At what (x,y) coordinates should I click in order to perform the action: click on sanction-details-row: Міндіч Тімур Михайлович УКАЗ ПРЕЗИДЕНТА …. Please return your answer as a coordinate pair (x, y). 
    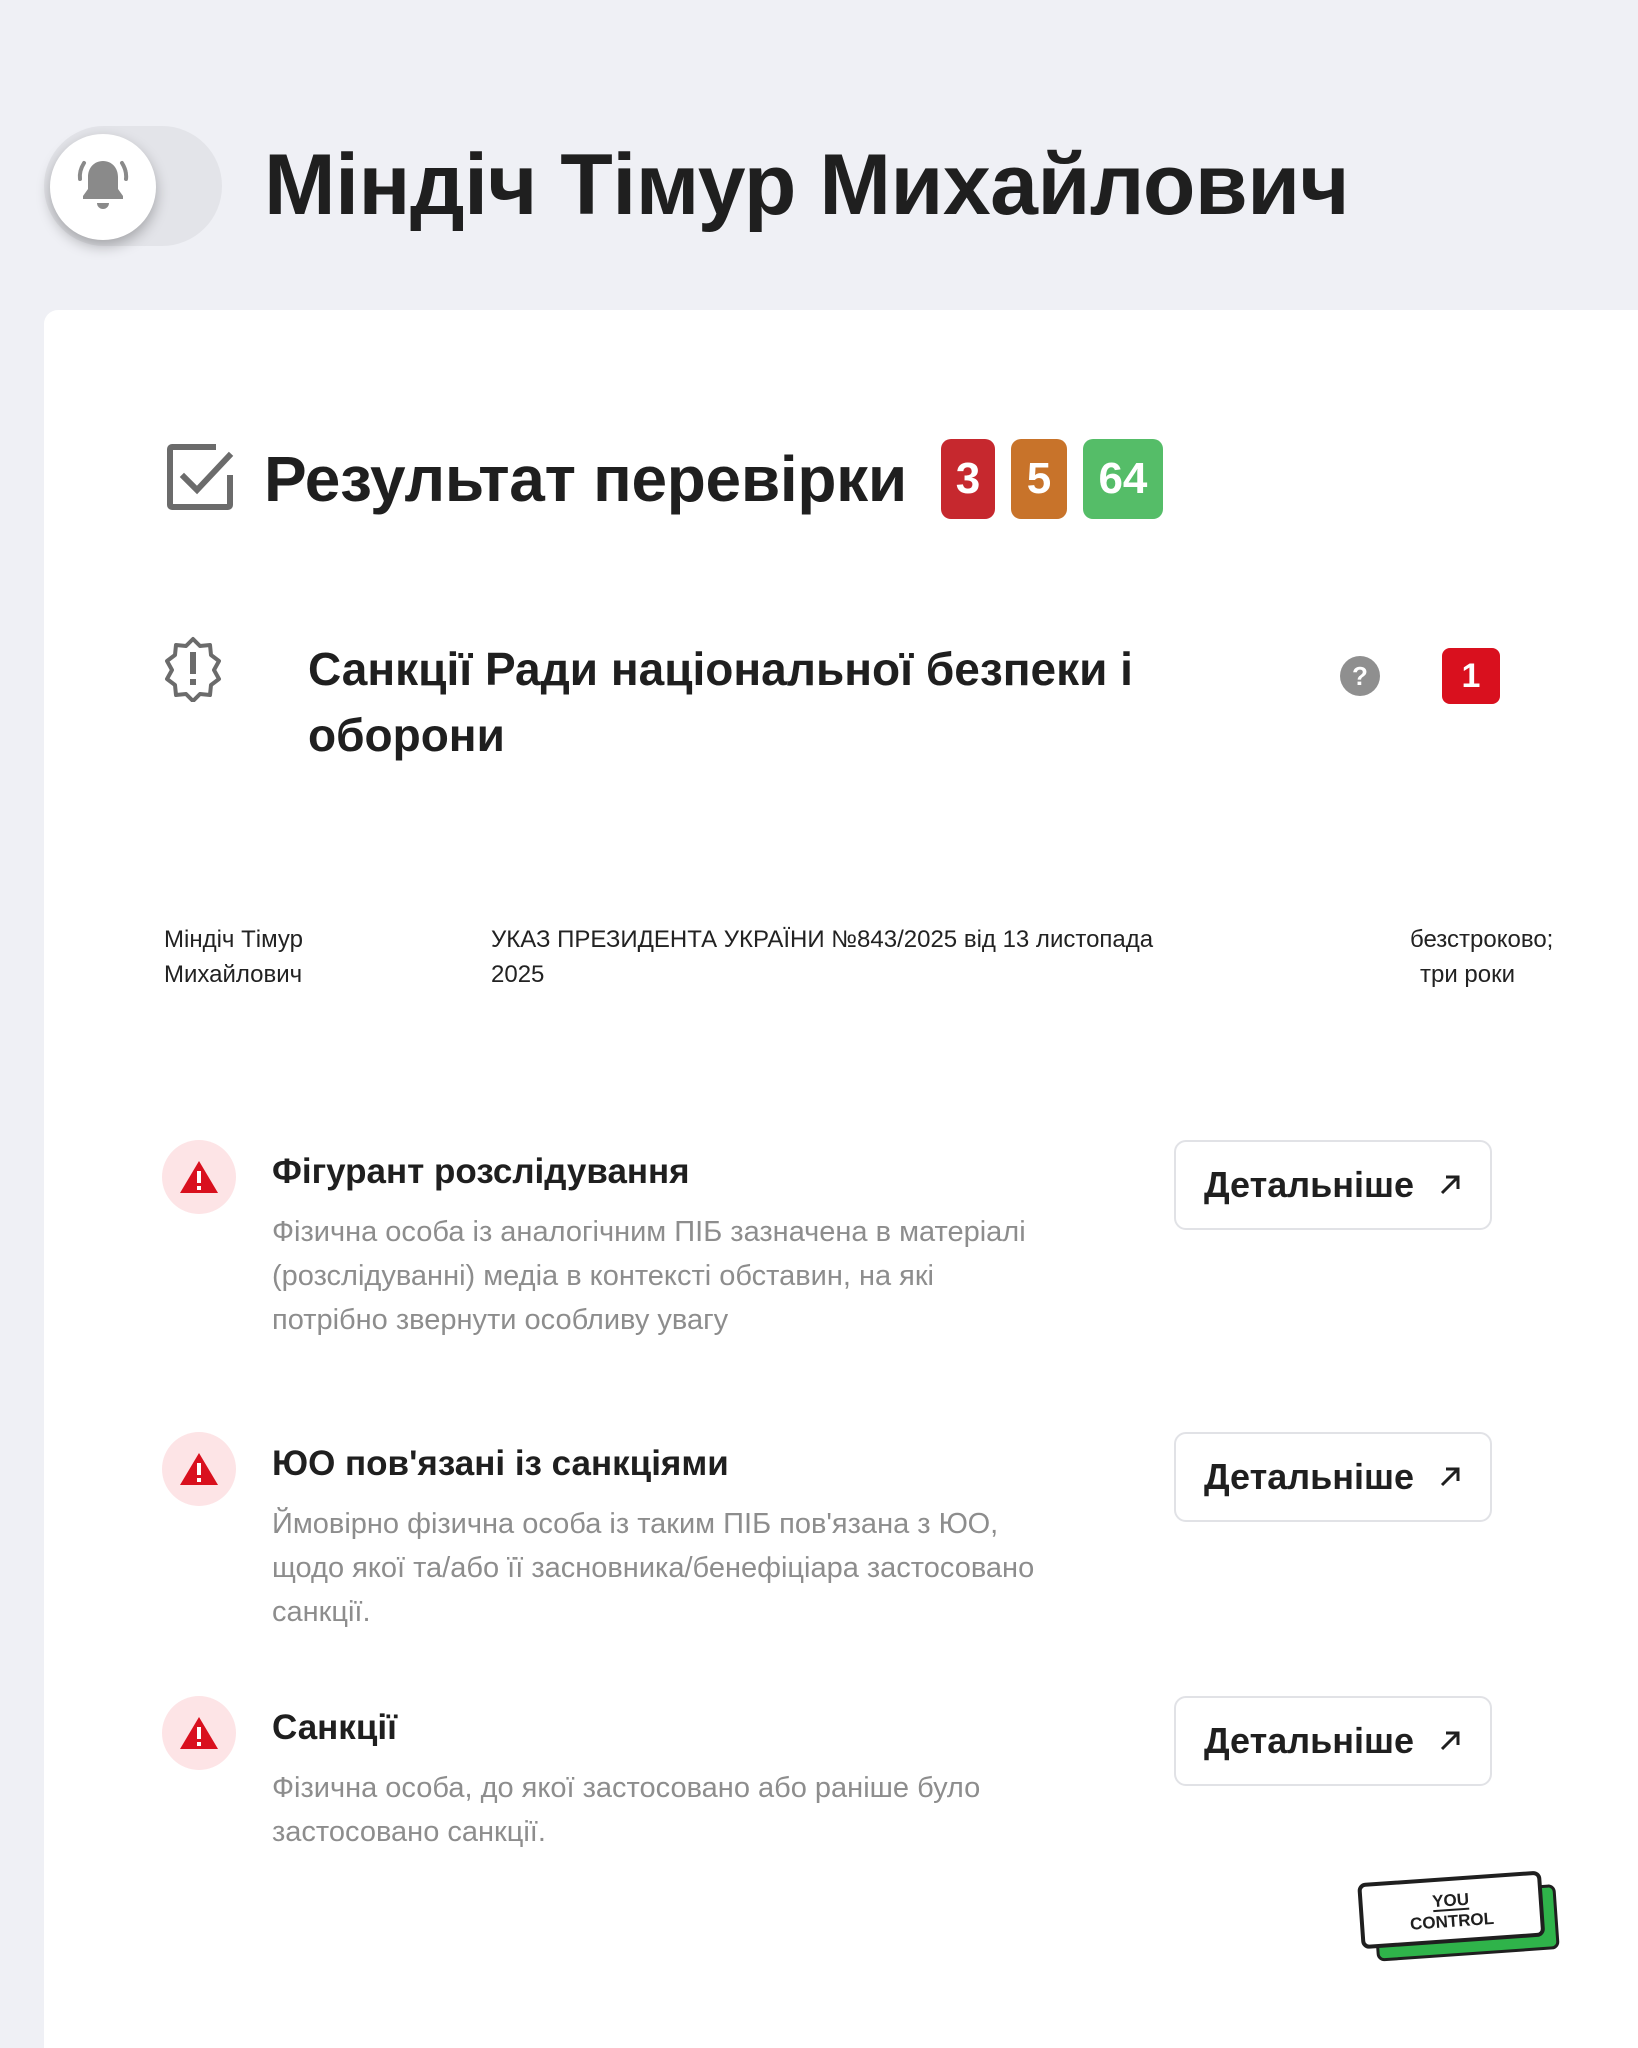
    Looking at the image, I should click on (864, 962).